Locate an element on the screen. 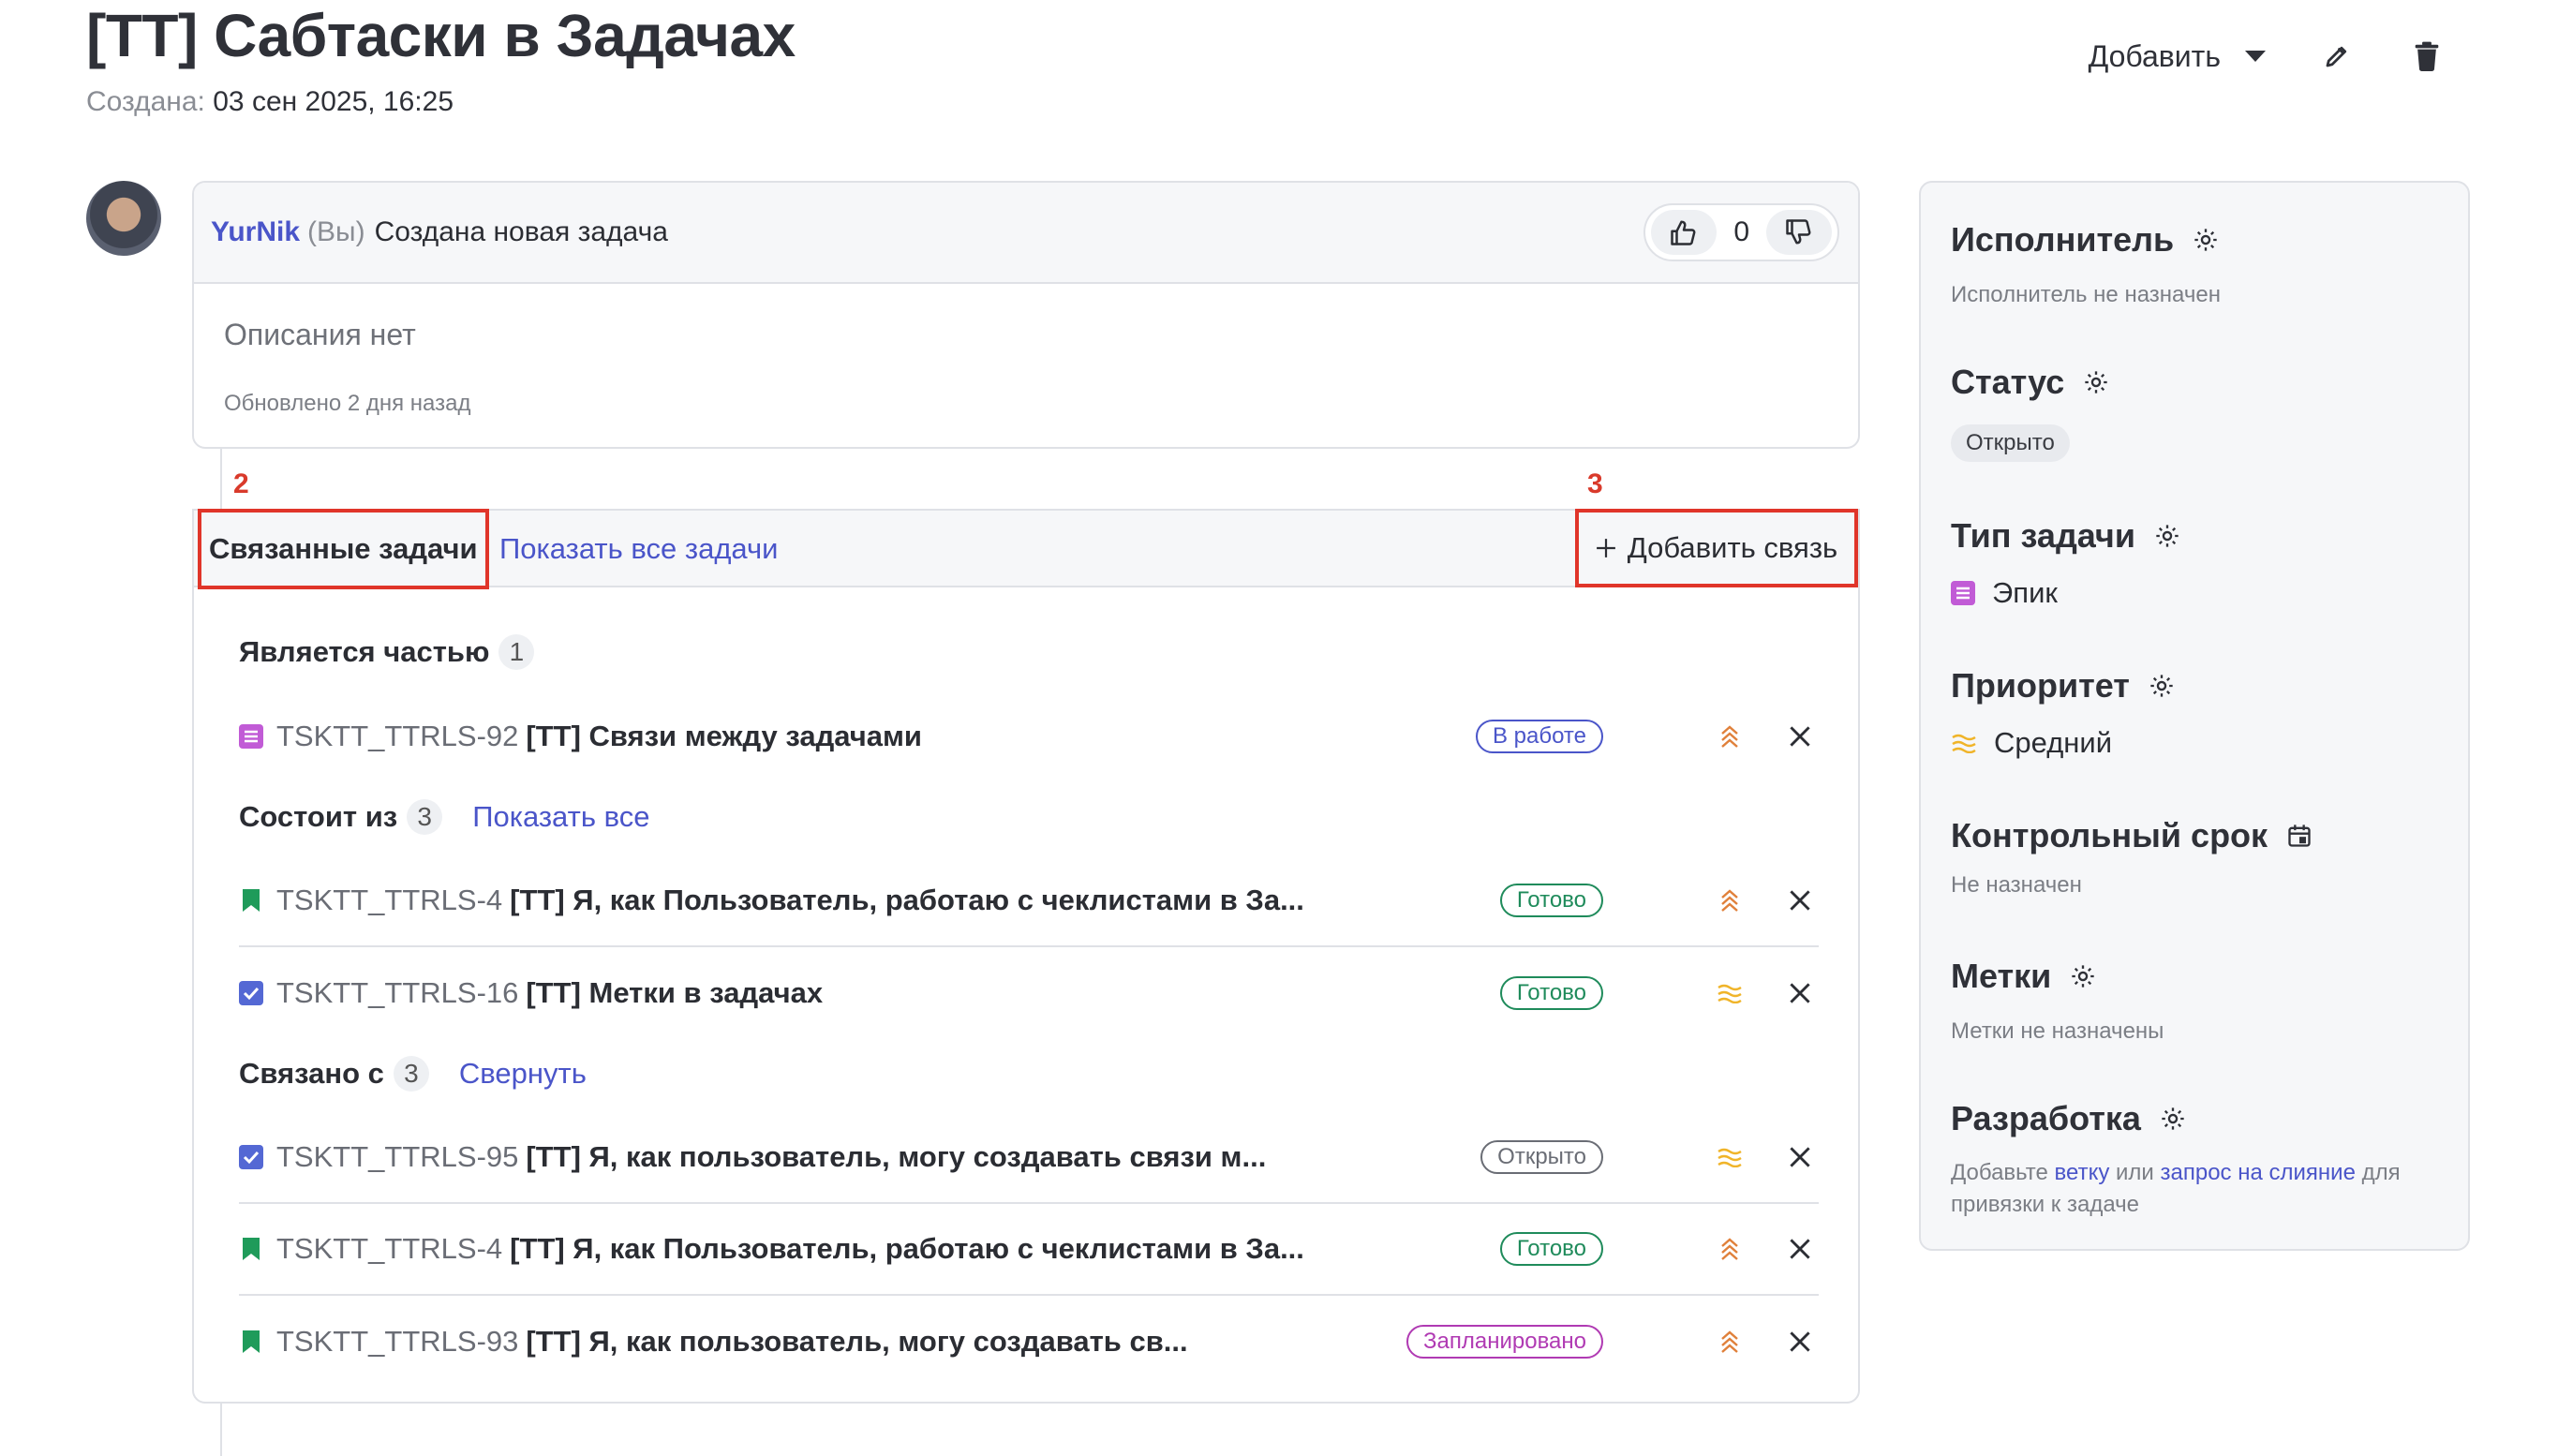  created-value: 03 сен 2025, 16:25 is located at coordinates (334, 101).